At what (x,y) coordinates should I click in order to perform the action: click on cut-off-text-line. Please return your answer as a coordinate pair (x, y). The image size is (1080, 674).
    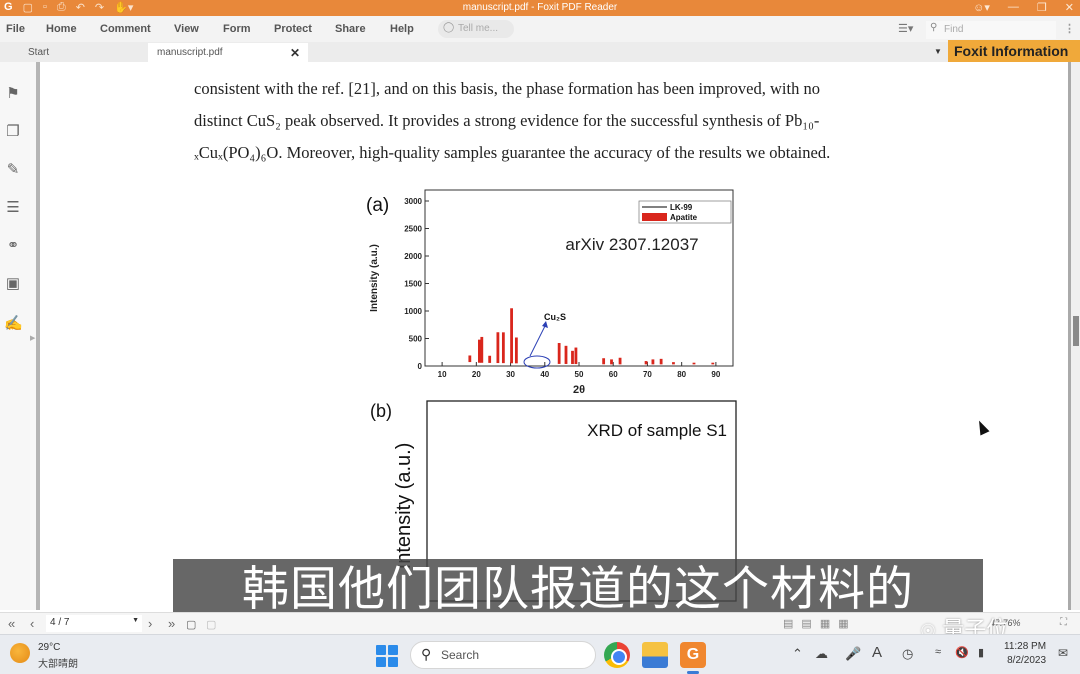
    Looking at the image, I should click on (554, 65).